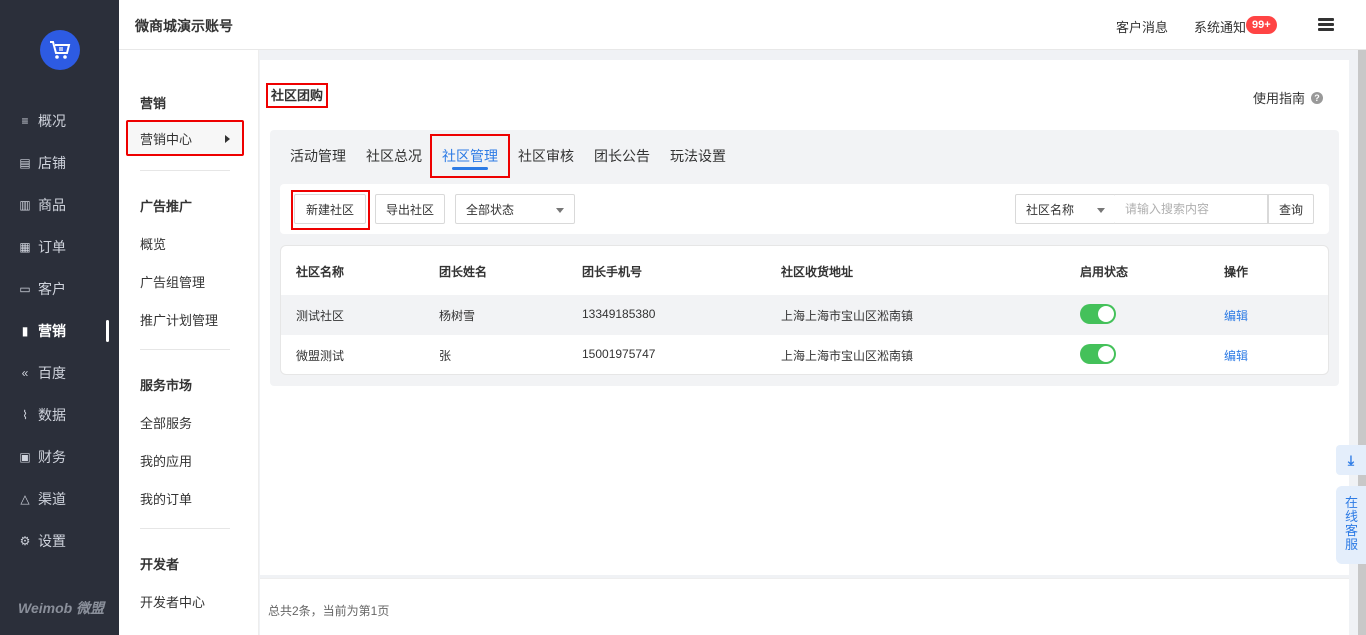 The width and height of the screenshot is (1366, 635). What do you see at coordinates (107, 331) in the screenshot?
I see `active-indicator` at bounding box center [107, 331].